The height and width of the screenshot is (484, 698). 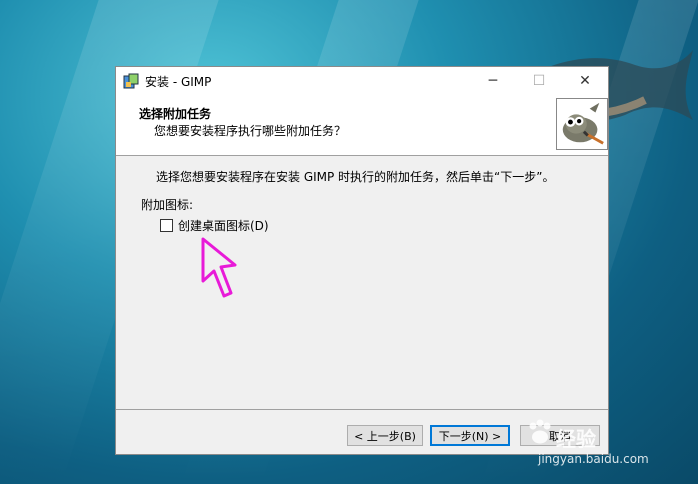 What do you see at coordinates (576, 439) in the screenshot?
I see `watermark-text: 经验` at bounding box center [576, 439].